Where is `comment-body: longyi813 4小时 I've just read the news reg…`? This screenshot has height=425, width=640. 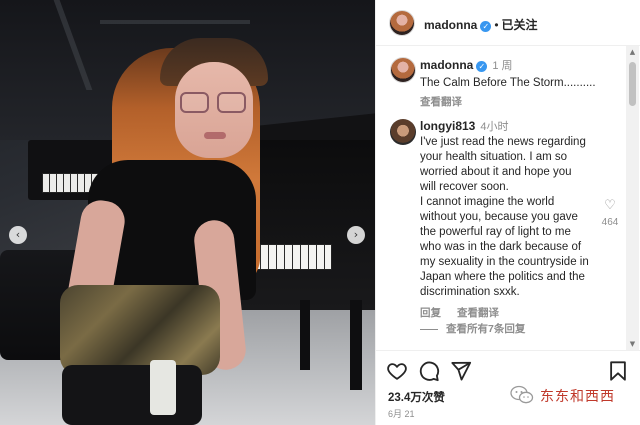
comment-body: longyi813 4小时 I've just read the news reg… is located at coordinates (505, 220).